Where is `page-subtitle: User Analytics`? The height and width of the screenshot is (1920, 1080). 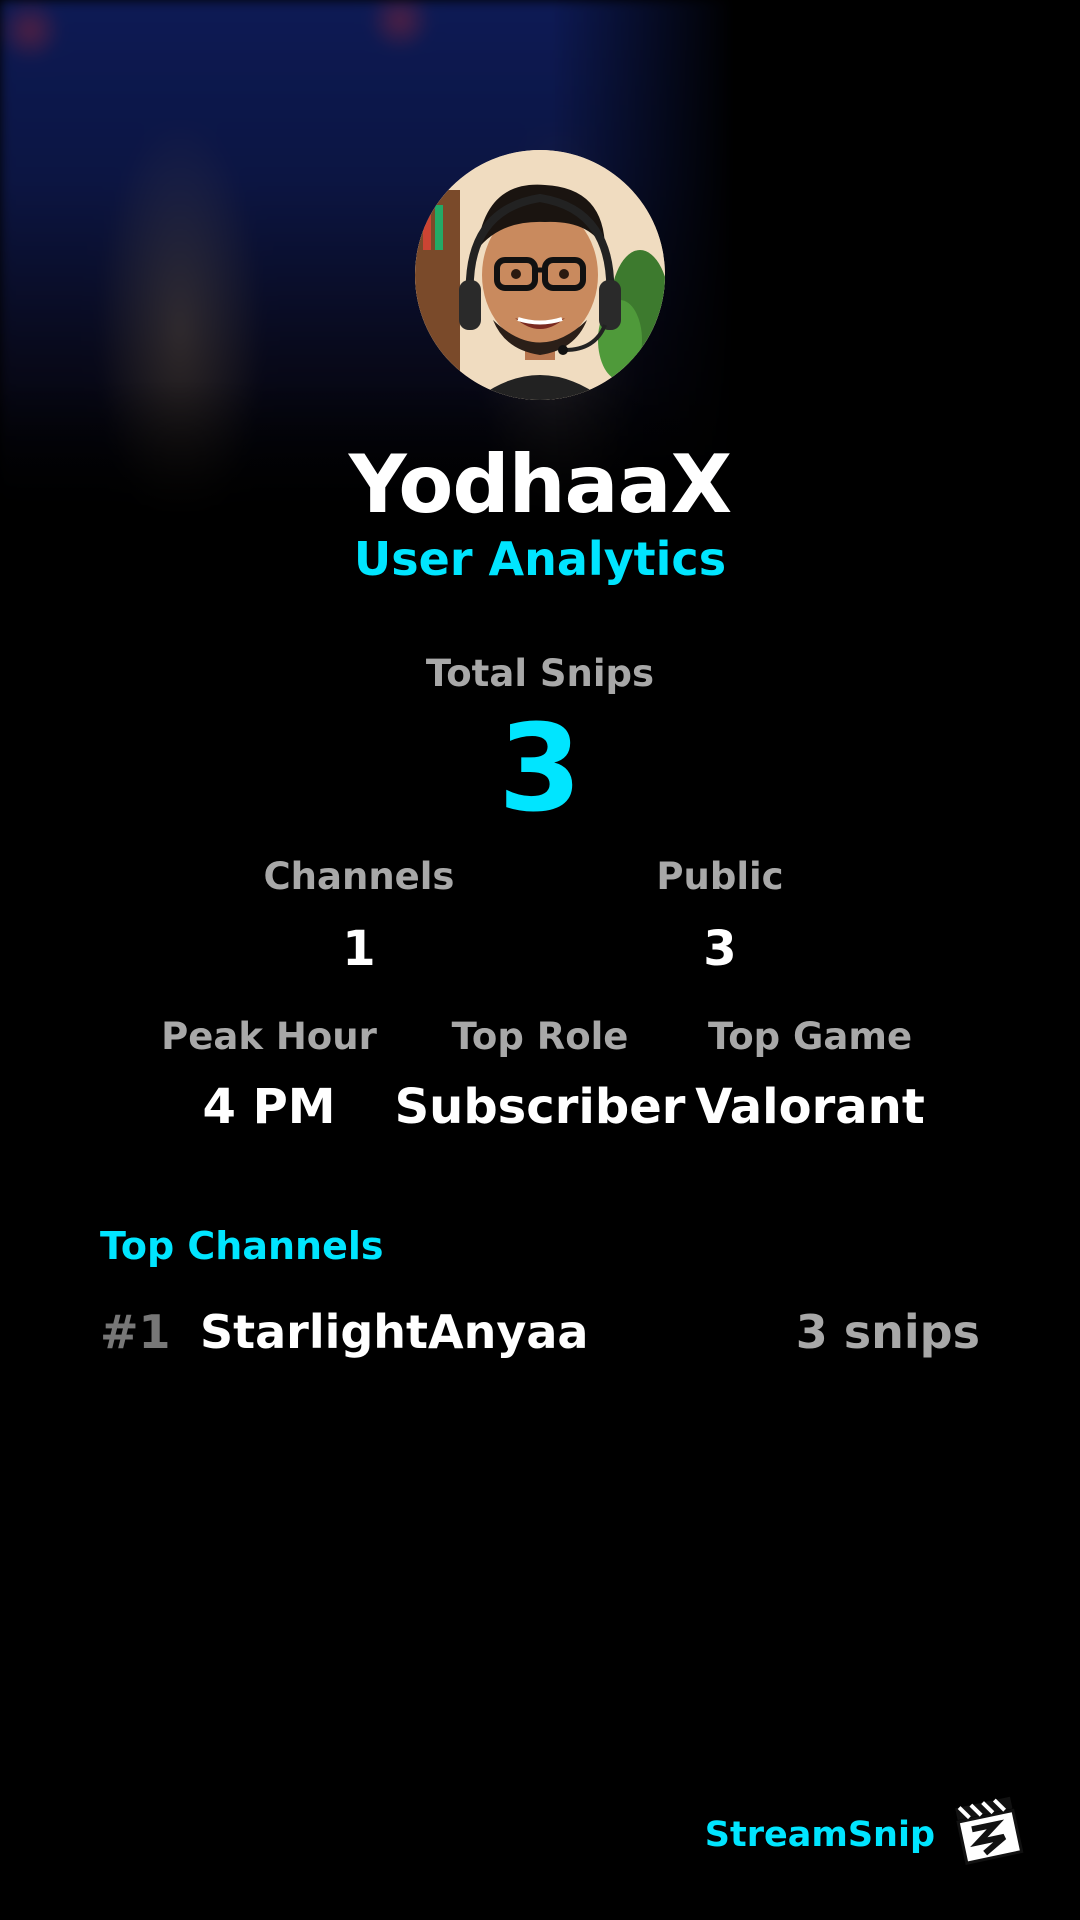
page-subtitle: User Analytics is located at coordinates (540, 559).